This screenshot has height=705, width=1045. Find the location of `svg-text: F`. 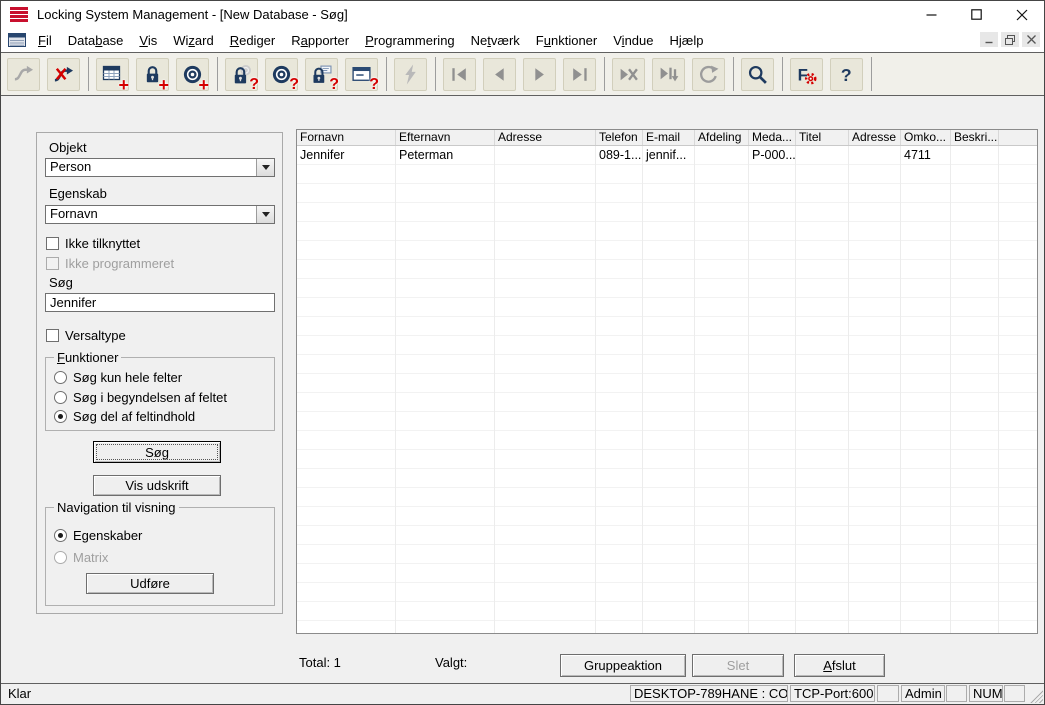

svg-text: F is located at coordinates (803, 74).